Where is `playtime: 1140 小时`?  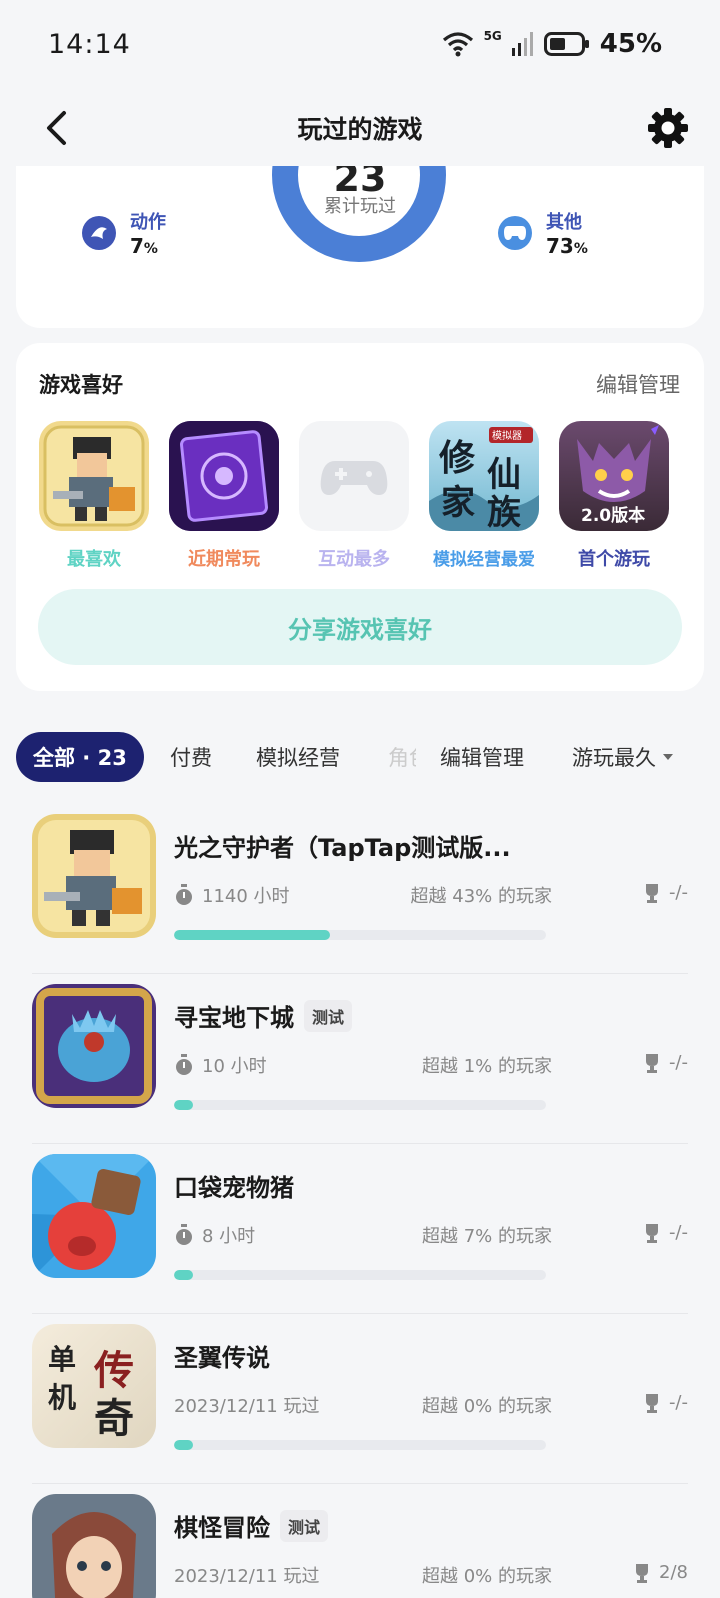
playtime: 1140 小时 is located at coordinates (232, 895).